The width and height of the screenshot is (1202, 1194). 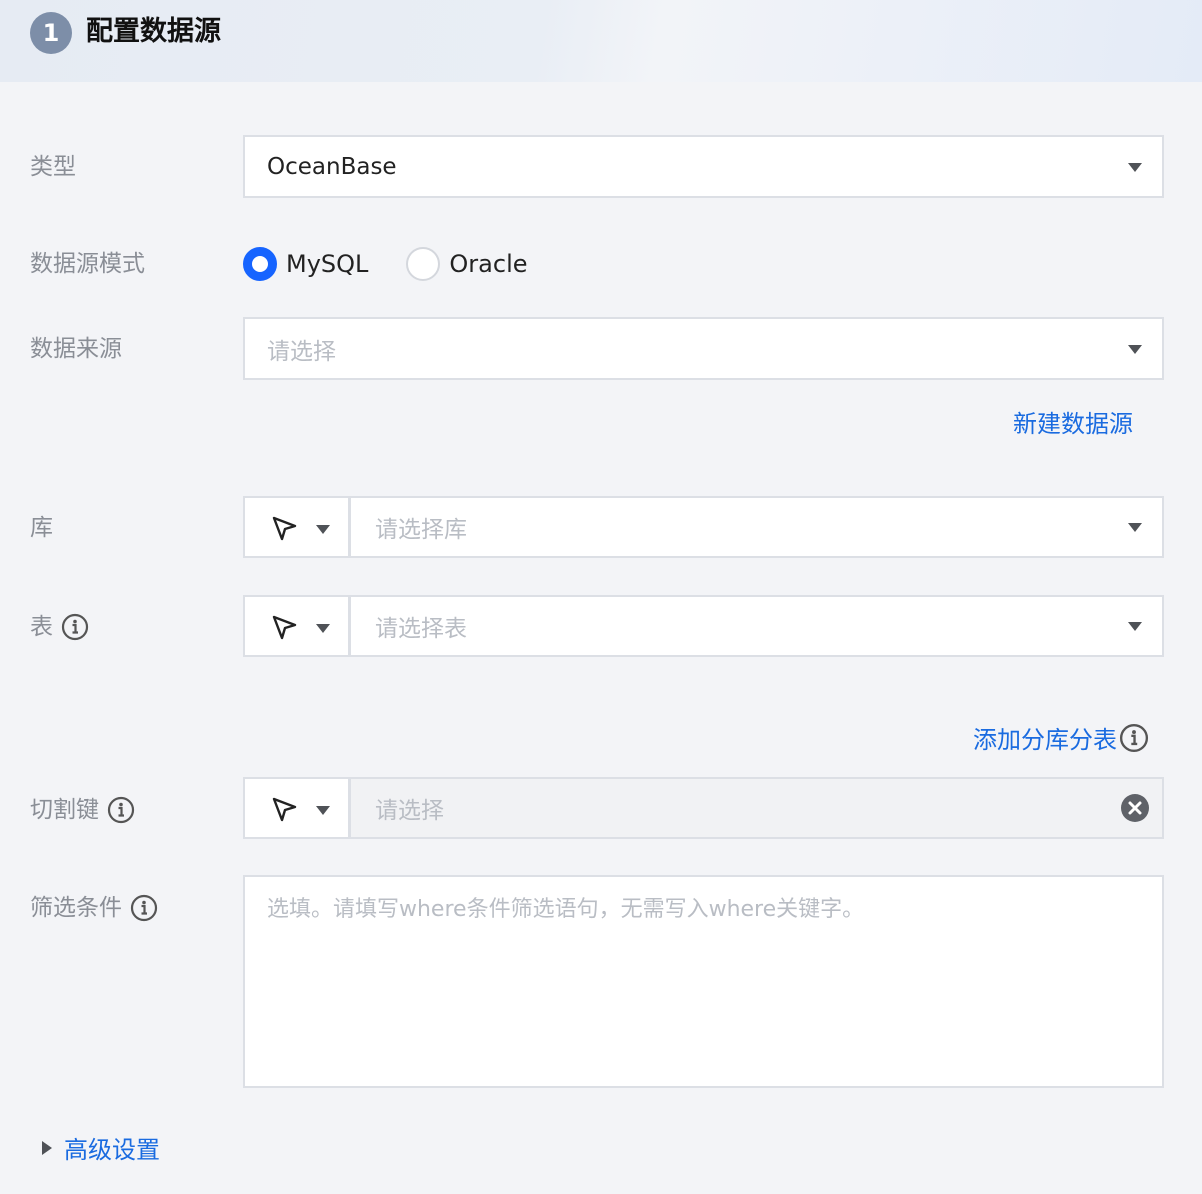 What do you see at coordinates (488, 264) in the screenshot?
I see `radio-oracle-label: Oracle` at bounding box center [488, 264].